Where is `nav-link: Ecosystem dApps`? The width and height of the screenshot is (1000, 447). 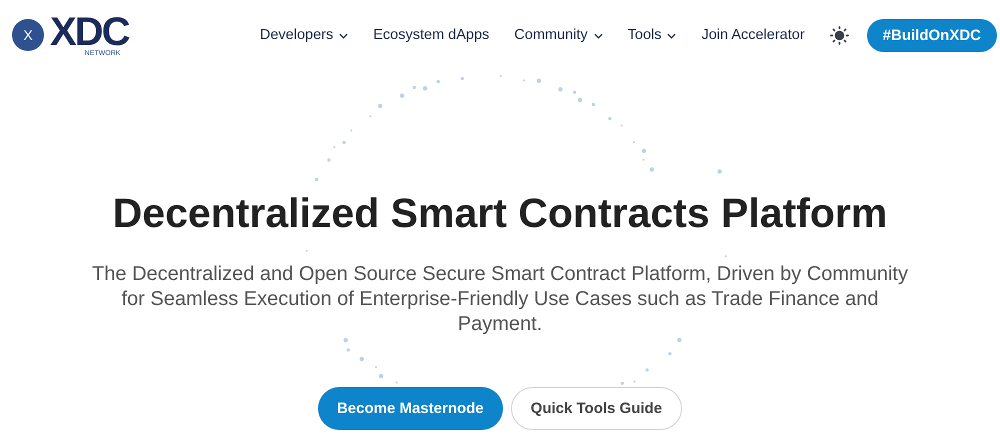
nav-link: Ecosystem dApps is located at coordinates (431, 35).